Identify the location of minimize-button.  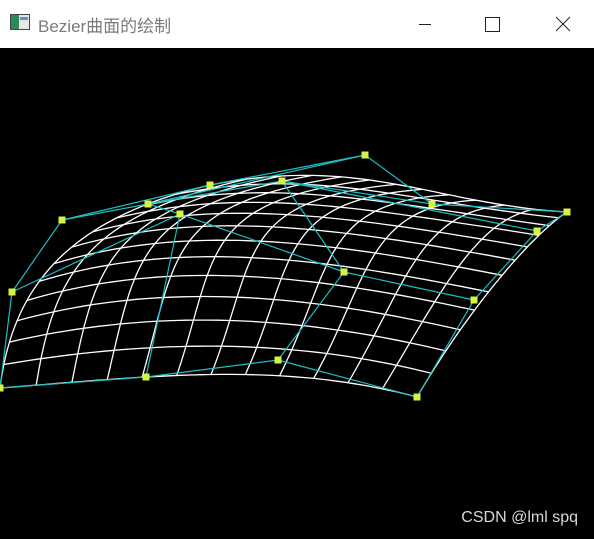
(425, 24).